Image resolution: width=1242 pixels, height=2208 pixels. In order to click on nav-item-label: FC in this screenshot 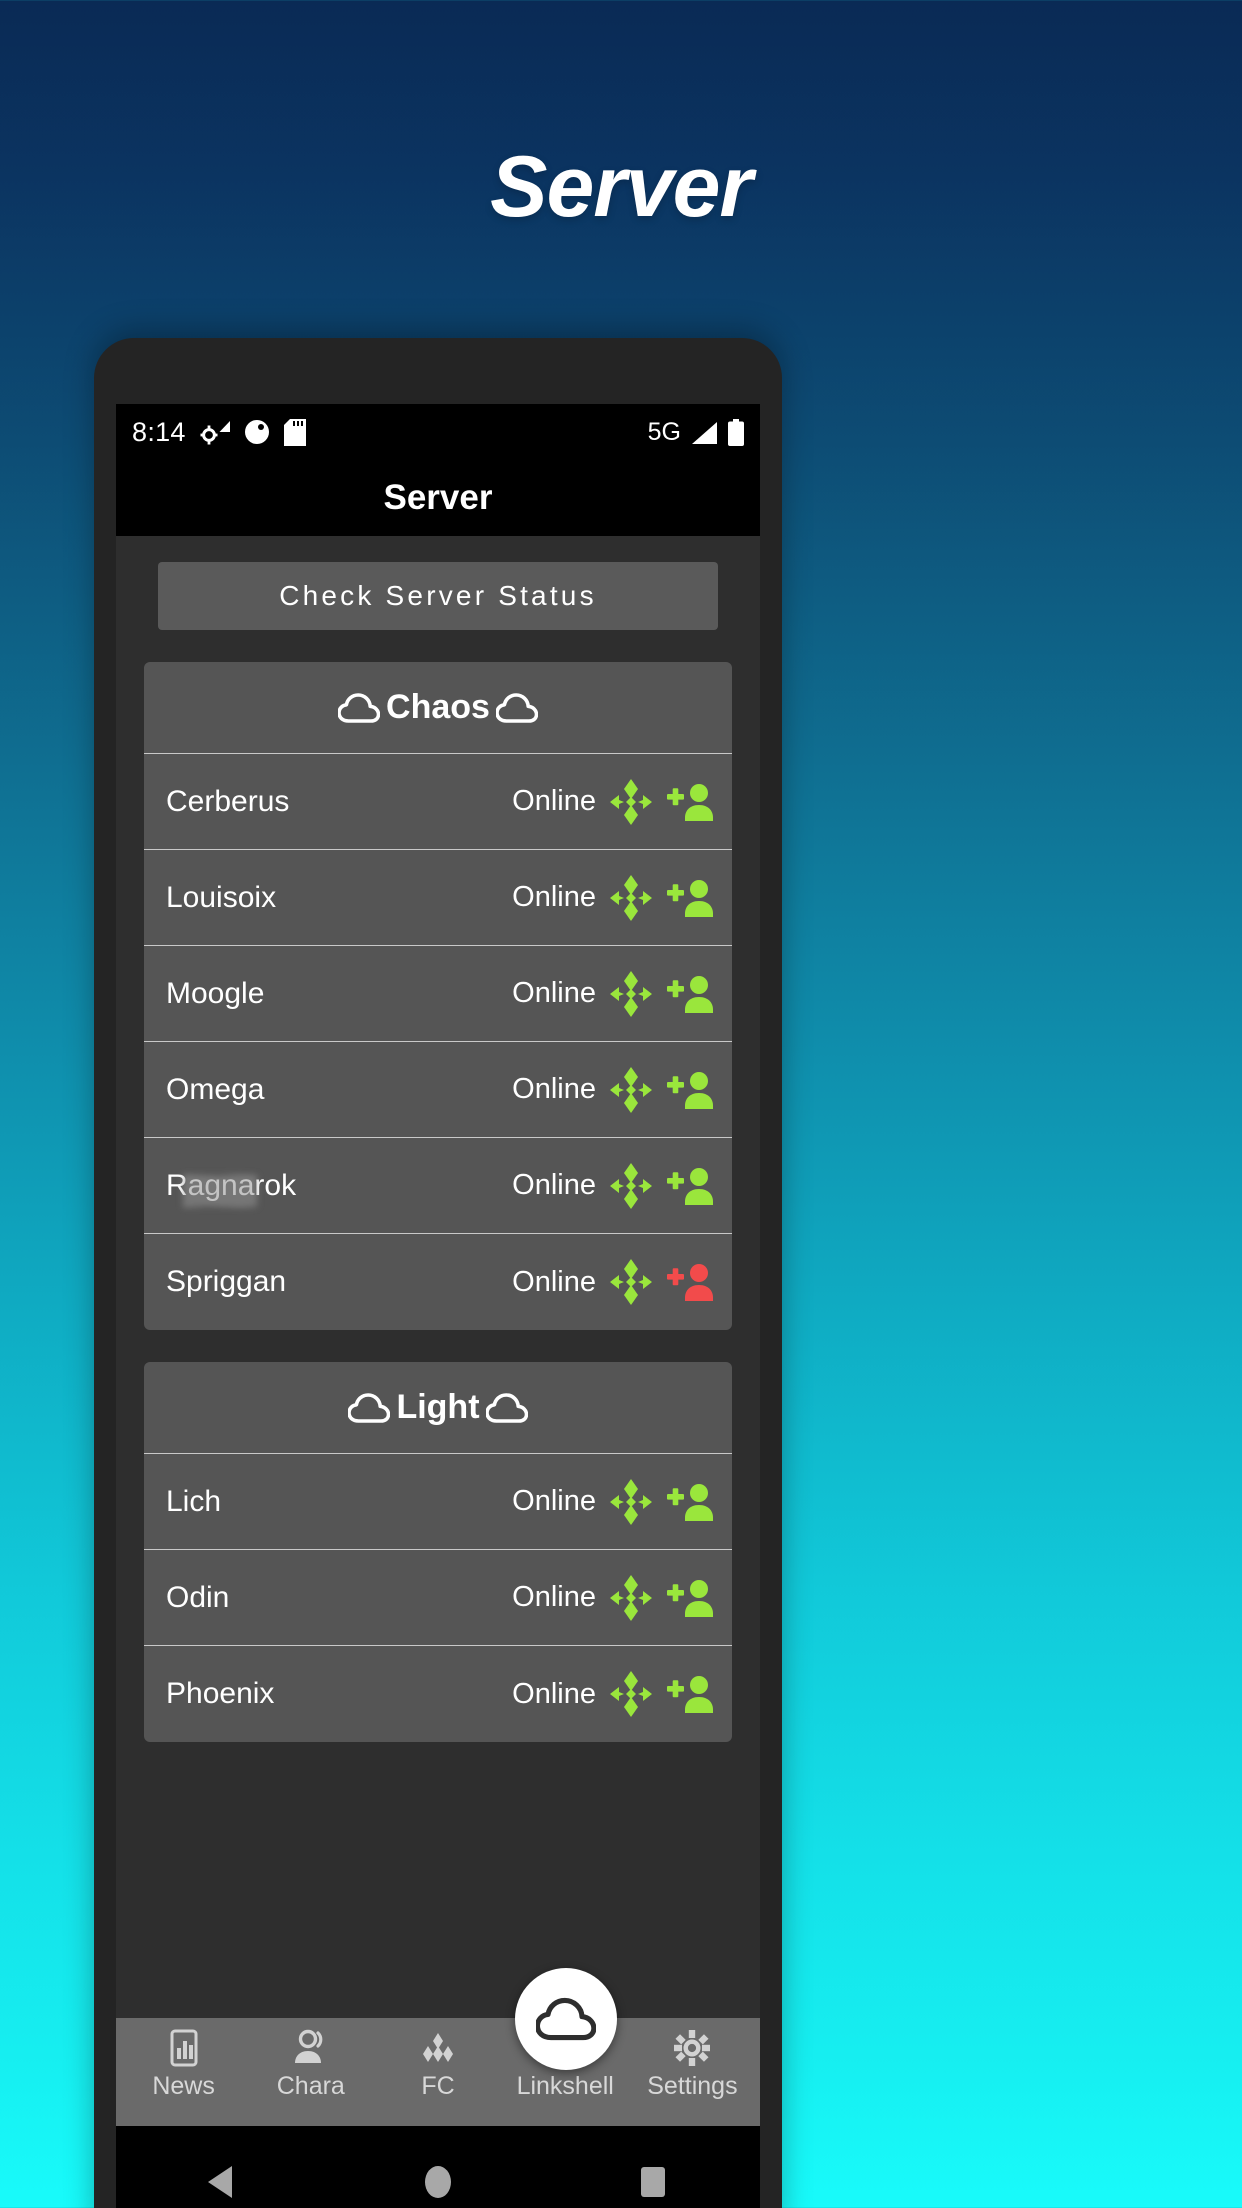, I will do `click(438, 2086)`.